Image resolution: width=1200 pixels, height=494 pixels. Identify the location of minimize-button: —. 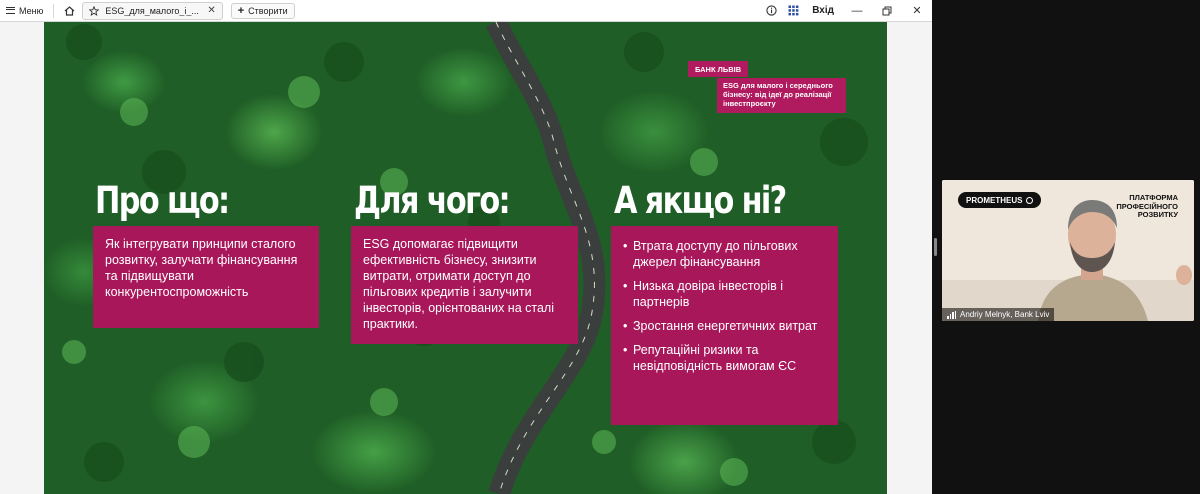
(857, 11).